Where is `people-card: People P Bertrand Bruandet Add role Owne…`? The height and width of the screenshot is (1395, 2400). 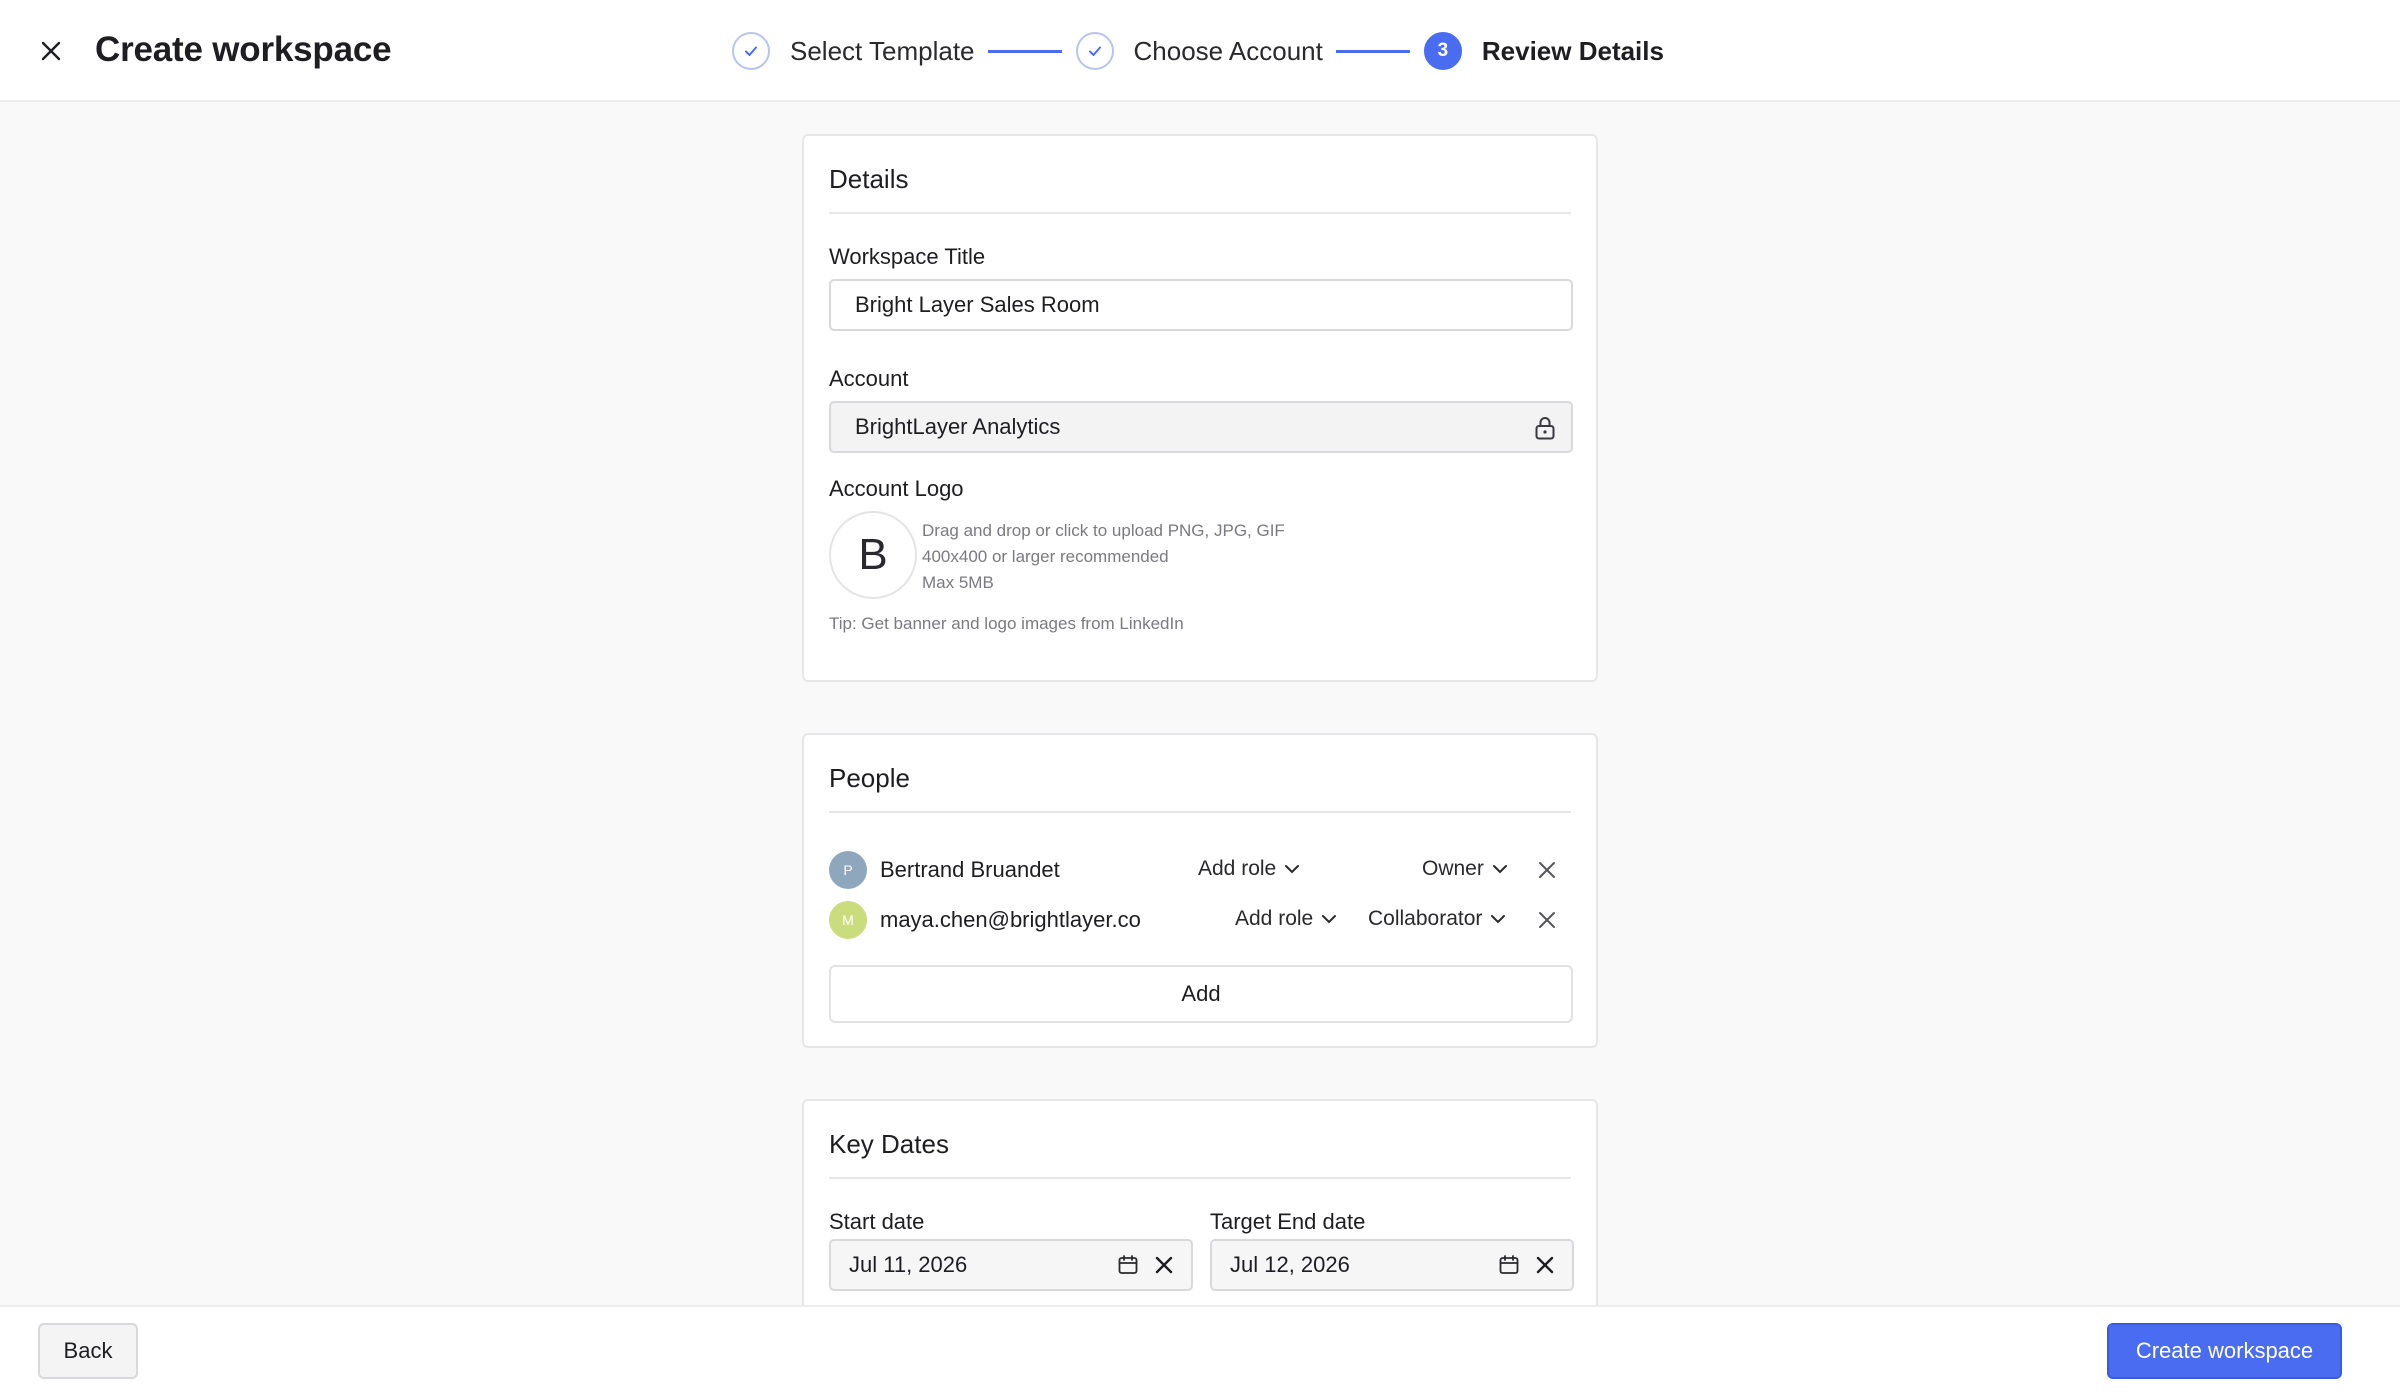 people-card: People P Bertrand Bruandet Add role Owne… is located at coordinates (1200, 890).